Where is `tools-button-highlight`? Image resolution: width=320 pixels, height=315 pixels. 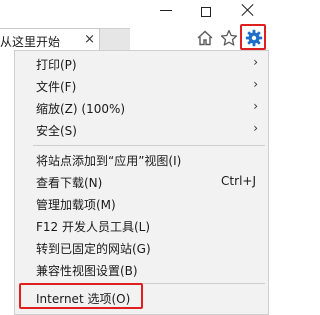 tools-button-highlight is located at coordinates (253, 37).